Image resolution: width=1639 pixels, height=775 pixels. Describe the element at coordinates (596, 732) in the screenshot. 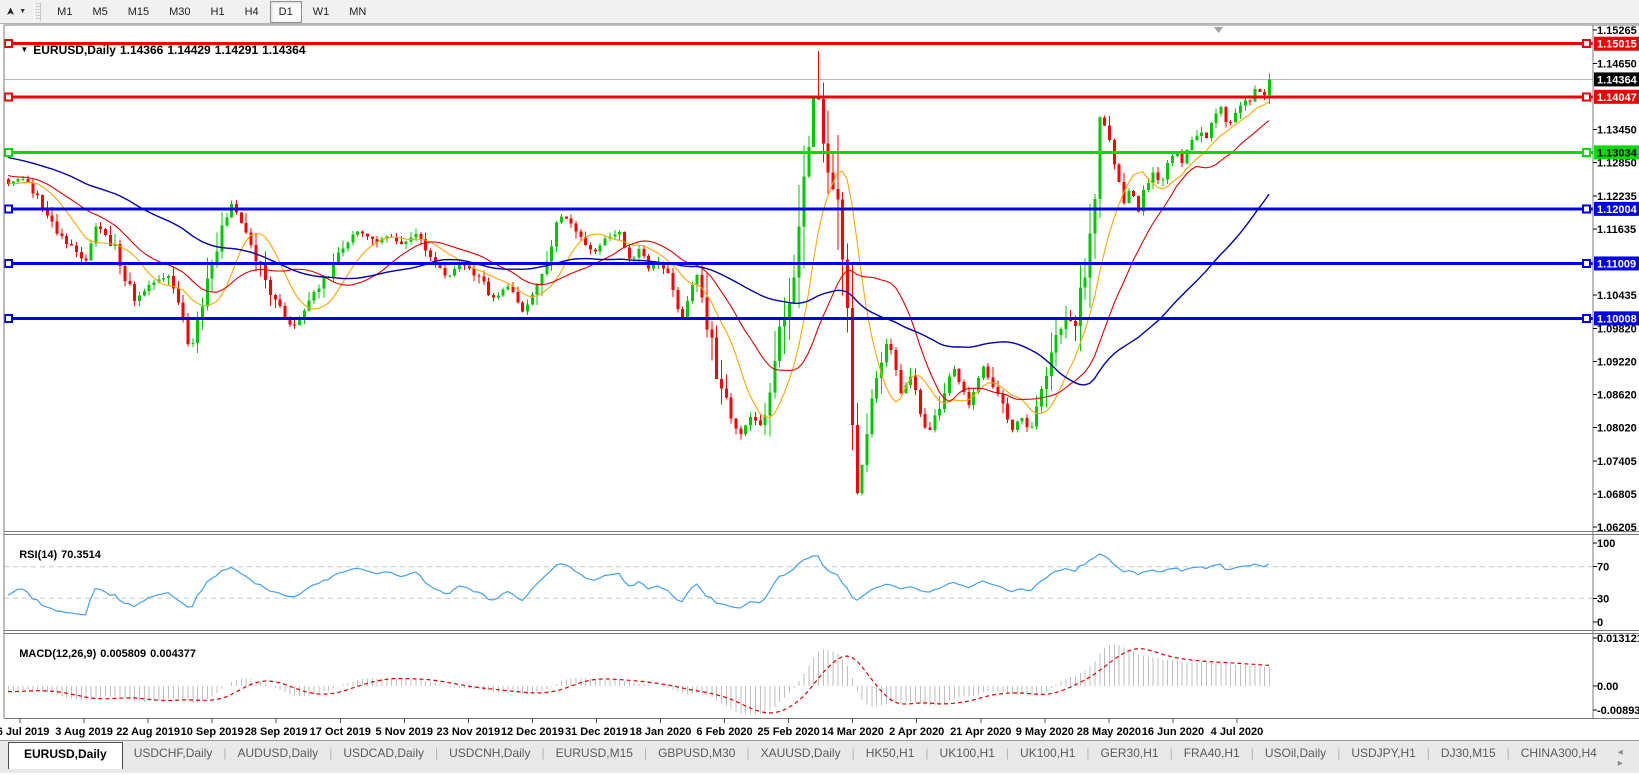

I see `axis-label: 31 Dec 2019` at that location.